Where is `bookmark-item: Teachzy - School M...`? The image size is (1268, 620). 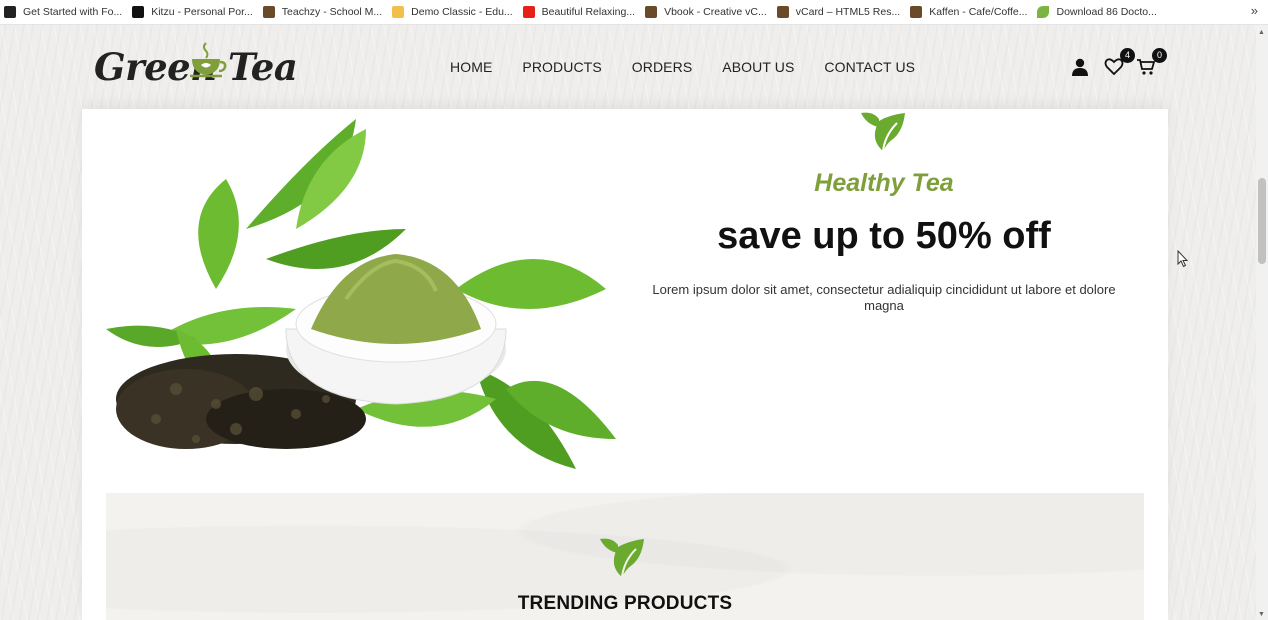
bookmark-item: Teachzy - School M... is located at coordinates (323, 12).